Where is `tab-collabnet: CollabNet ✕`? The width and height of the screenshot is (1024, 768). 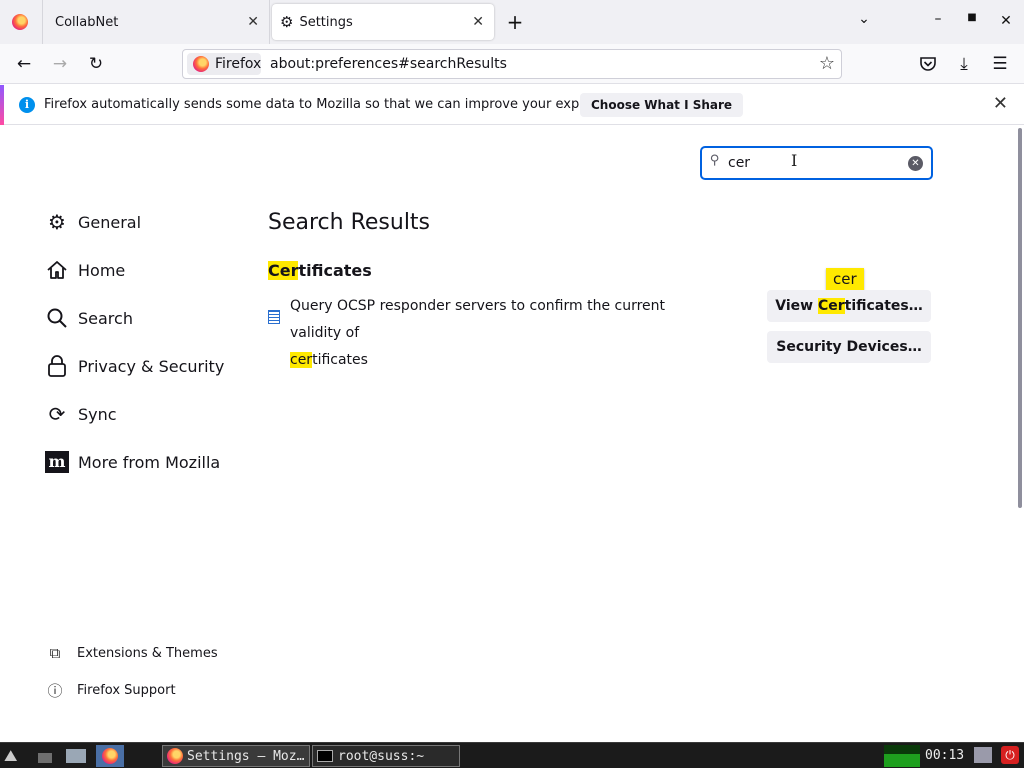
tab-collabnet: CollabNet ✕ is located at coordinates (156, 22).